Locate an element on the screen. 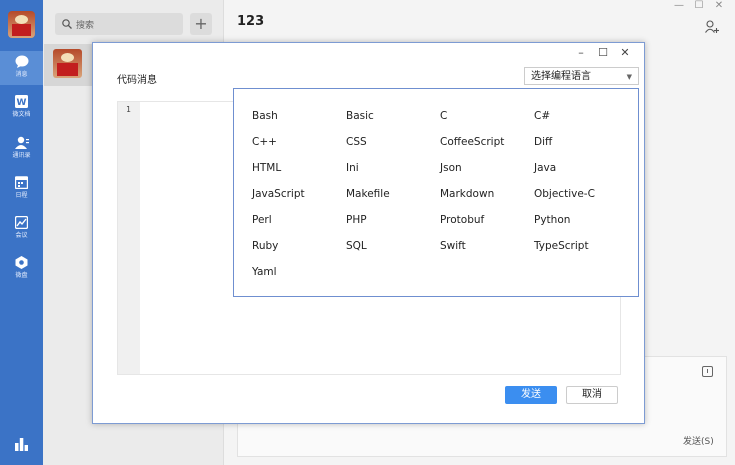 The height and width of the screenshot is (465, 735). svg-text: W is located at coordinates (22, 103).